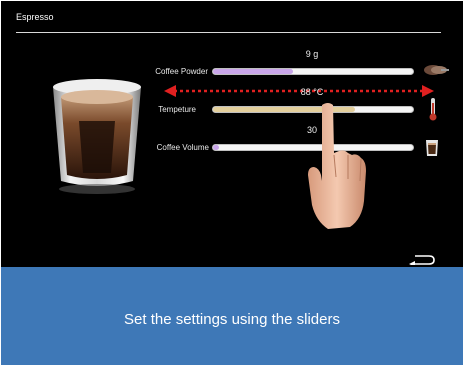 The width and height of the screenshot is (464, 368). I want to click on coffee-volume-label: Coffee Volume, so click(182, 147).